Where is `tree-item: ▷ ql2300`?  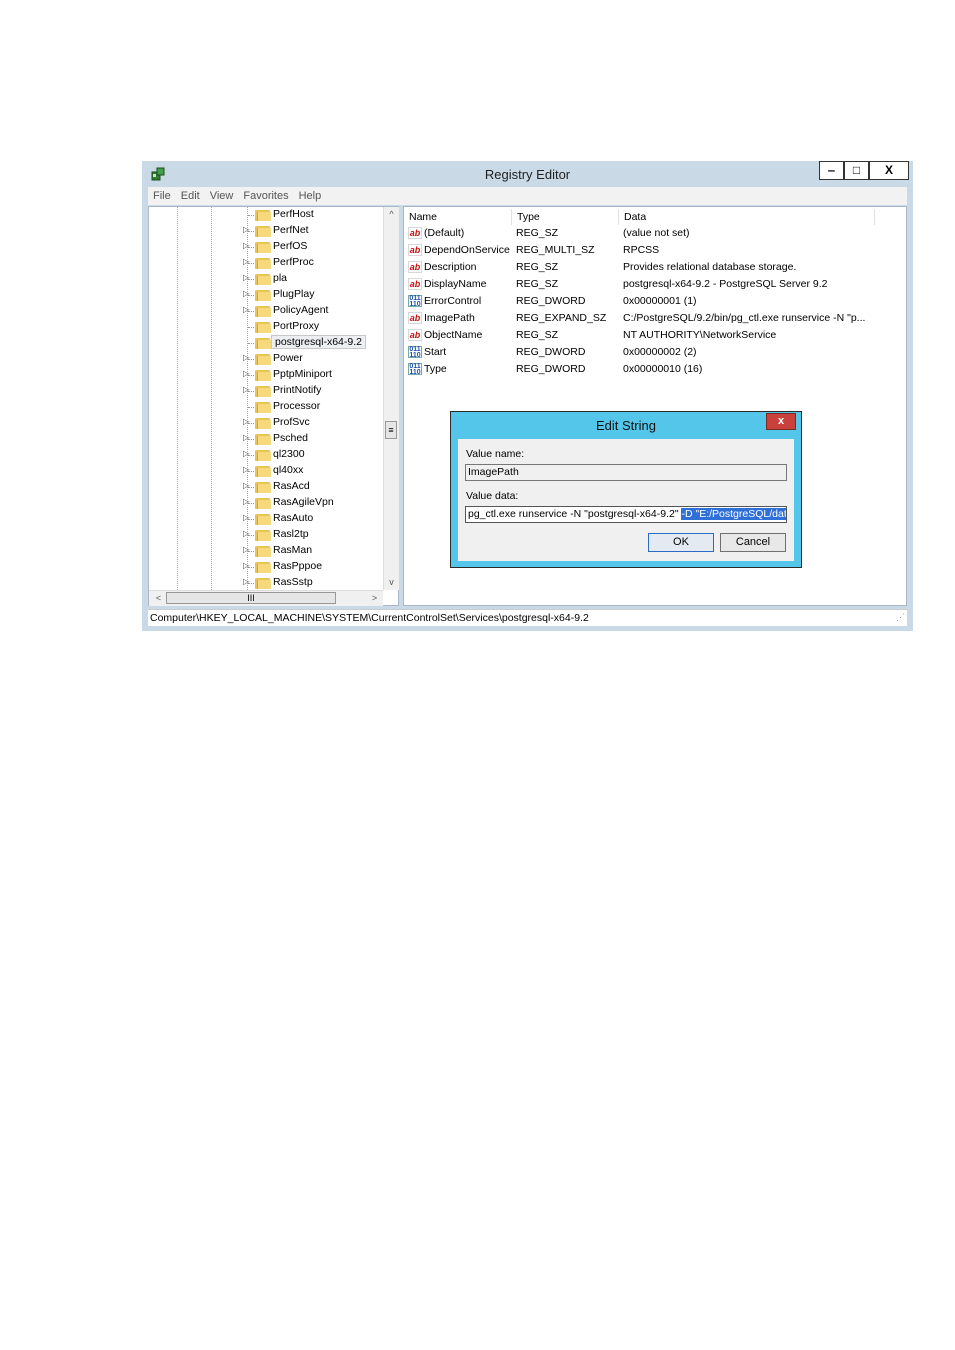 tree-item: ▷ ql2300 is located at coordinates (266, 455).